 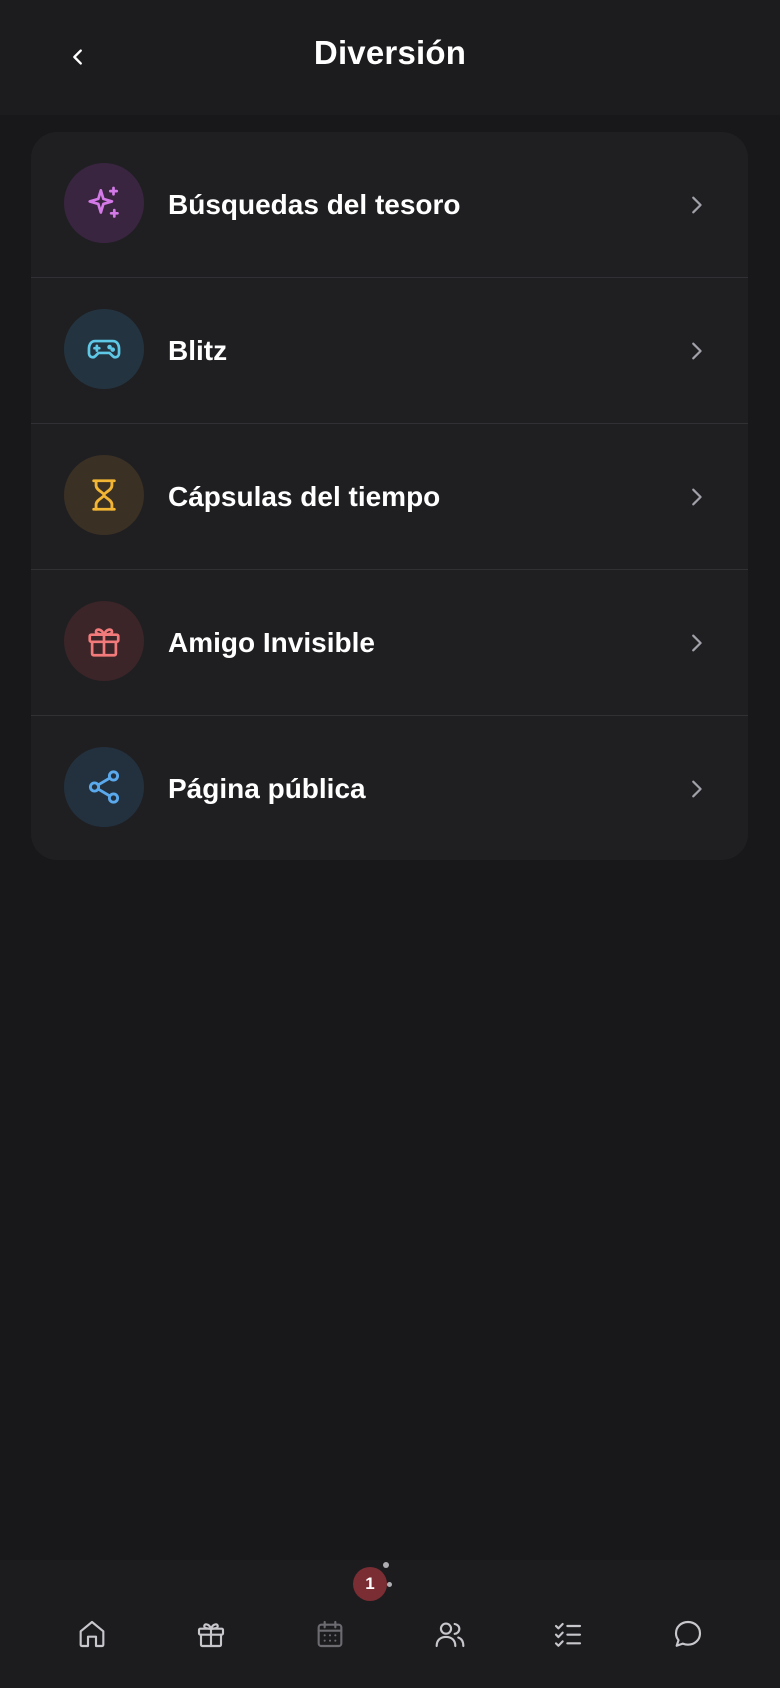 I want to click on menu-item-label: Amigo Invisible, so click(x=271, y=642).